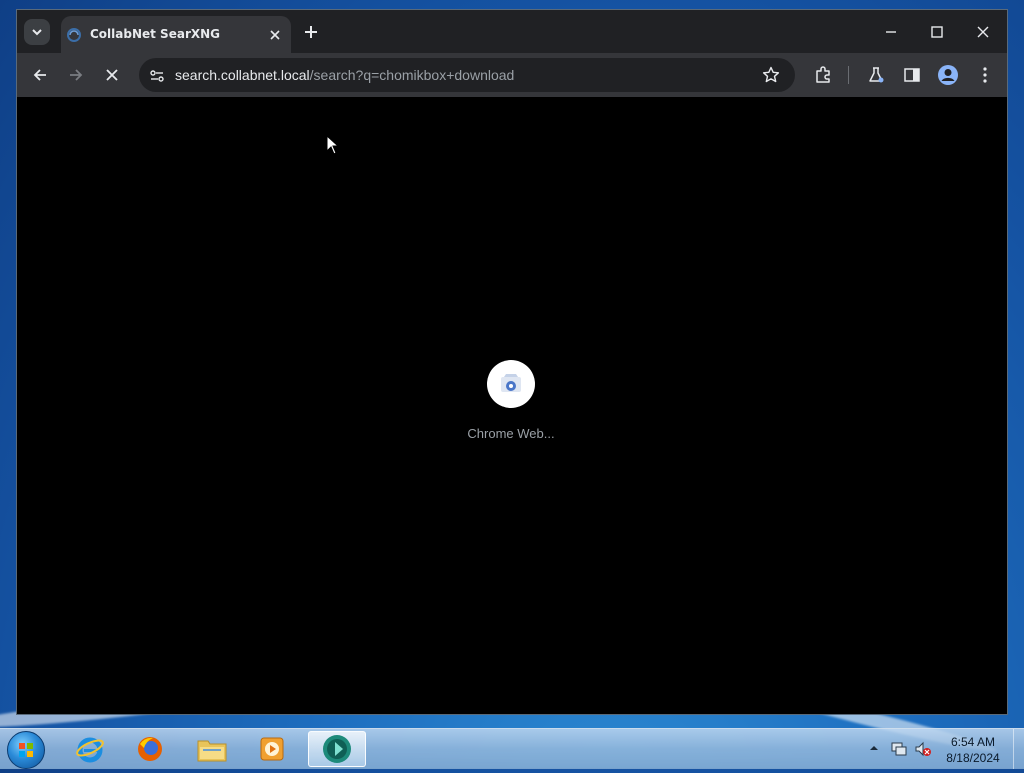  Describe the element at coordinates (412, 75) in the screenshot. I see `url-path: /search?q=chomikbox+download` at that location.